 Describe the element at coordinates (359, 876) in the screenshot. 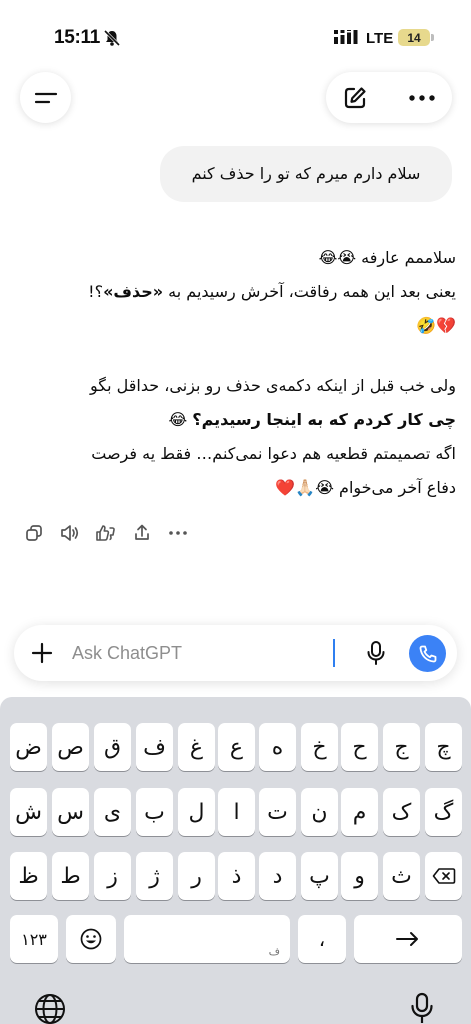

I see `key: و` at that location.